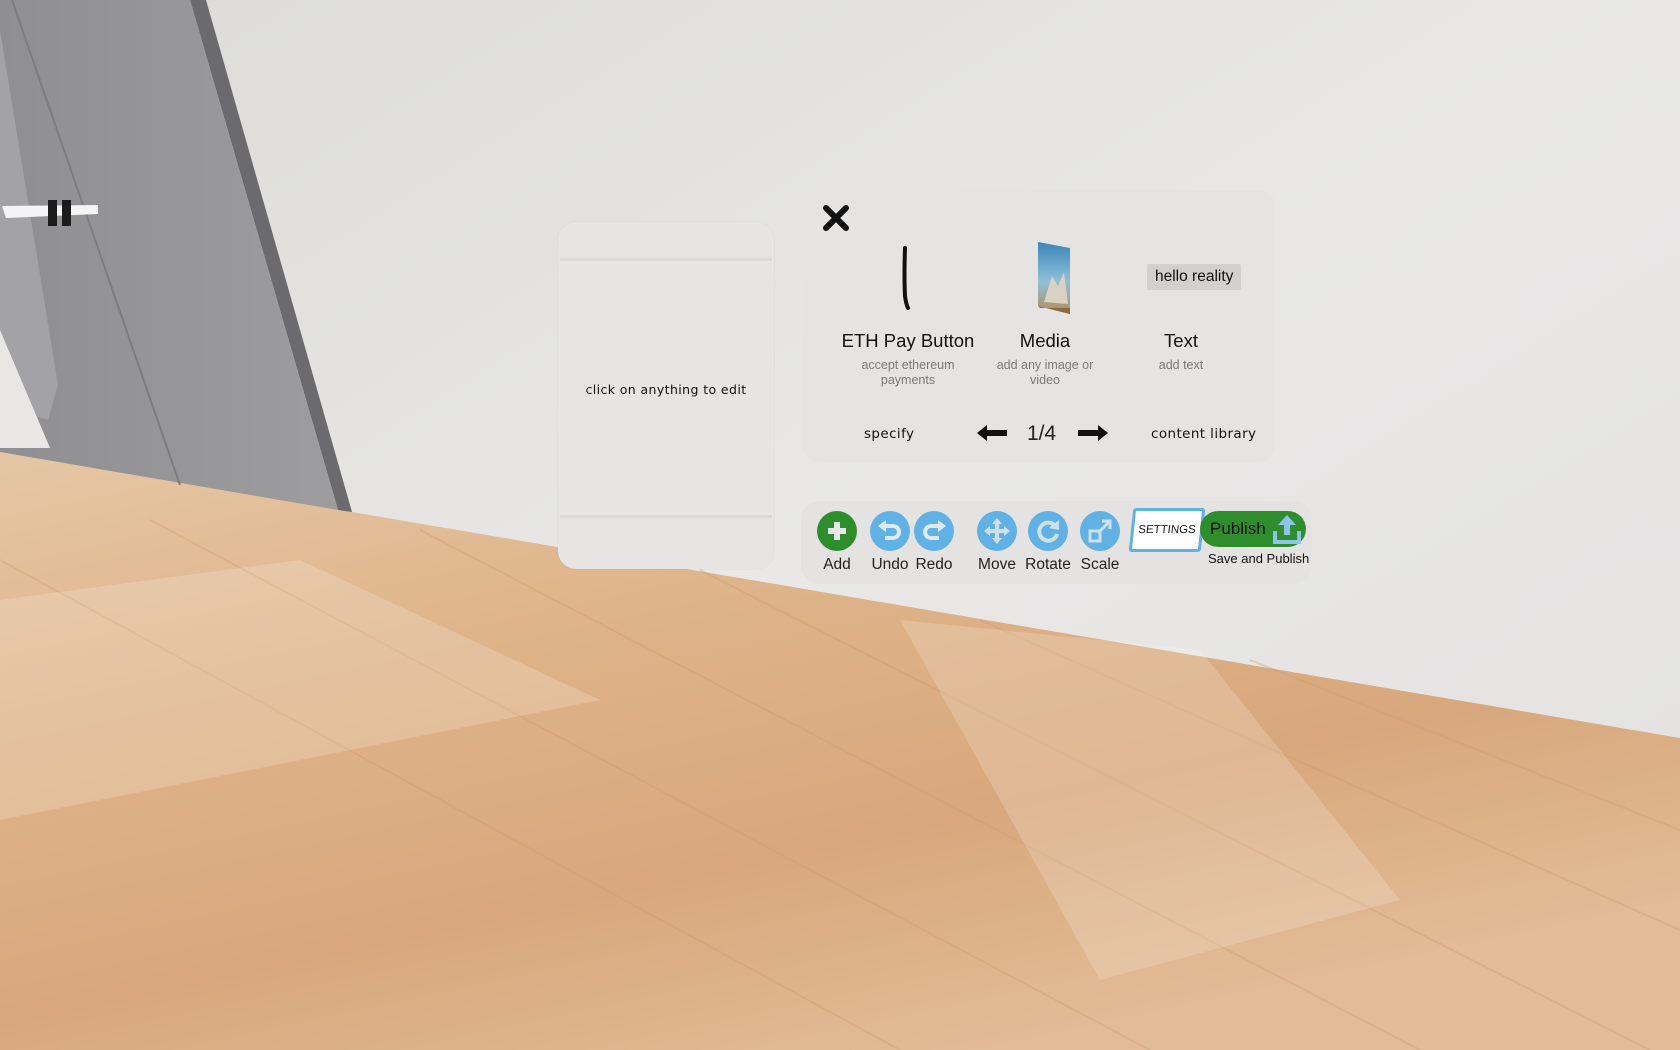 The width and height of the screenshot is (1680, 1050). Describe the element at coordinates (1100, 564) in the screenshot. I see `scale-label: Scale` at that location.